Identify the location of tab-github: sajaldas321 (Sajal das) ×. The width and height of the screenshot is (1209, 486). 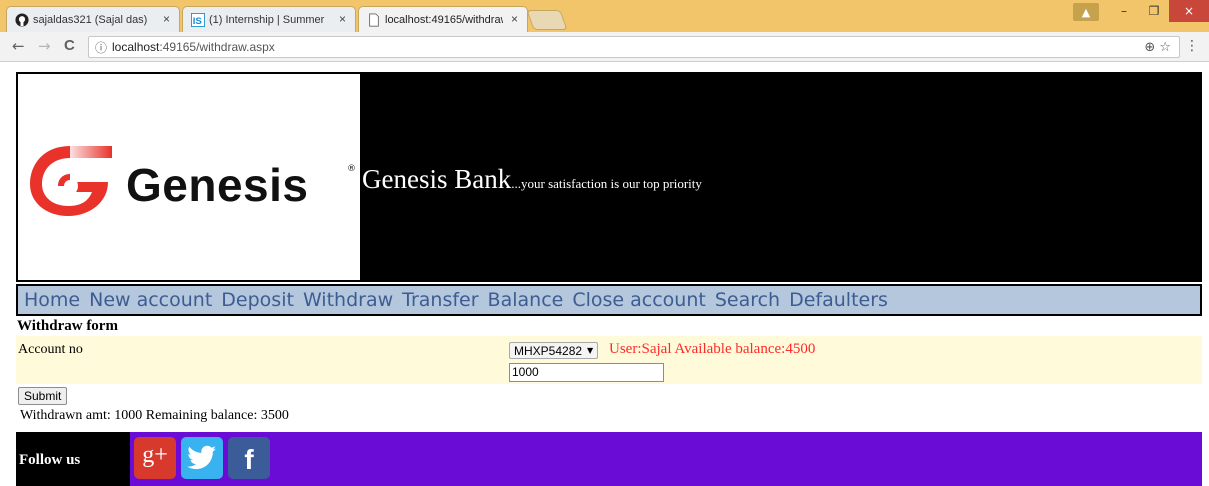
(93, 19).